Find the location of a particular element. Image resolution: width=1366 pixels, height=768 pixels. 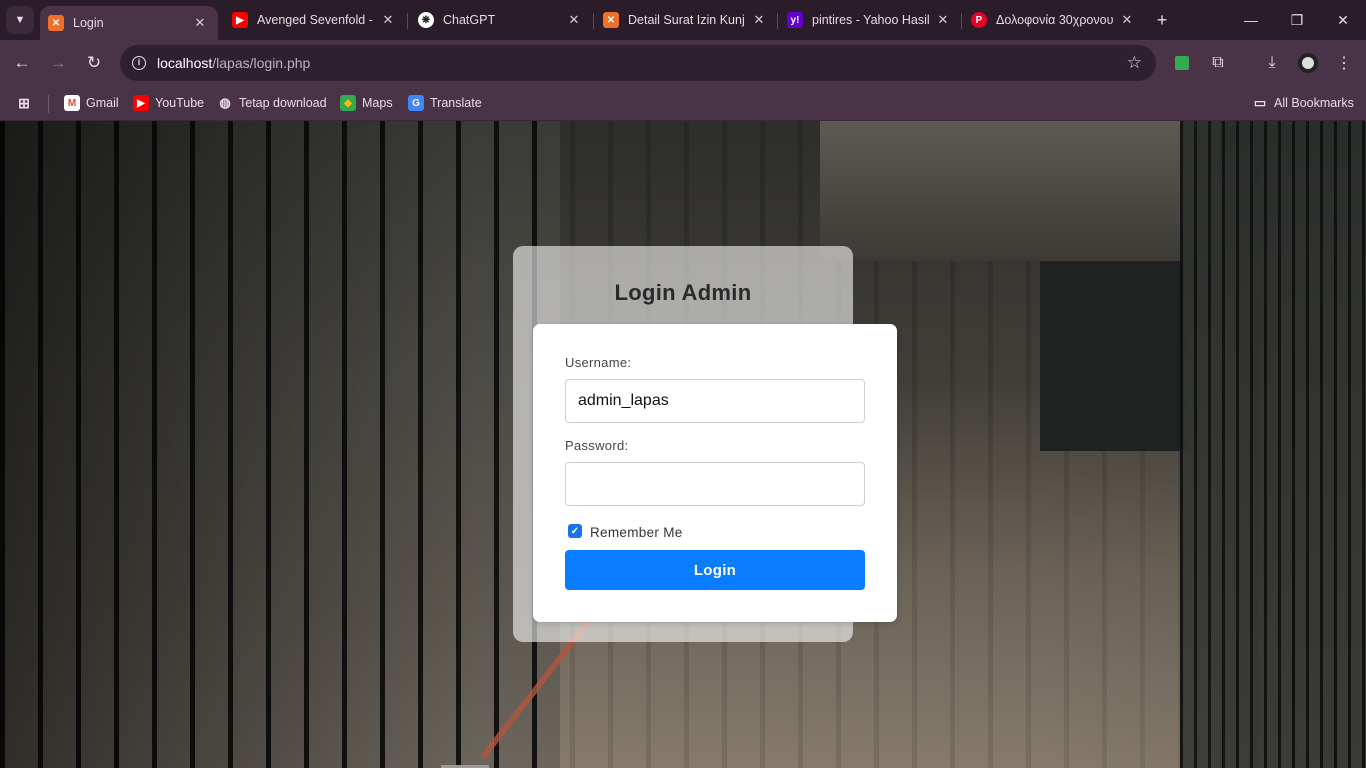

restore-icon: ❐ is located at coordinates (1297, 19).